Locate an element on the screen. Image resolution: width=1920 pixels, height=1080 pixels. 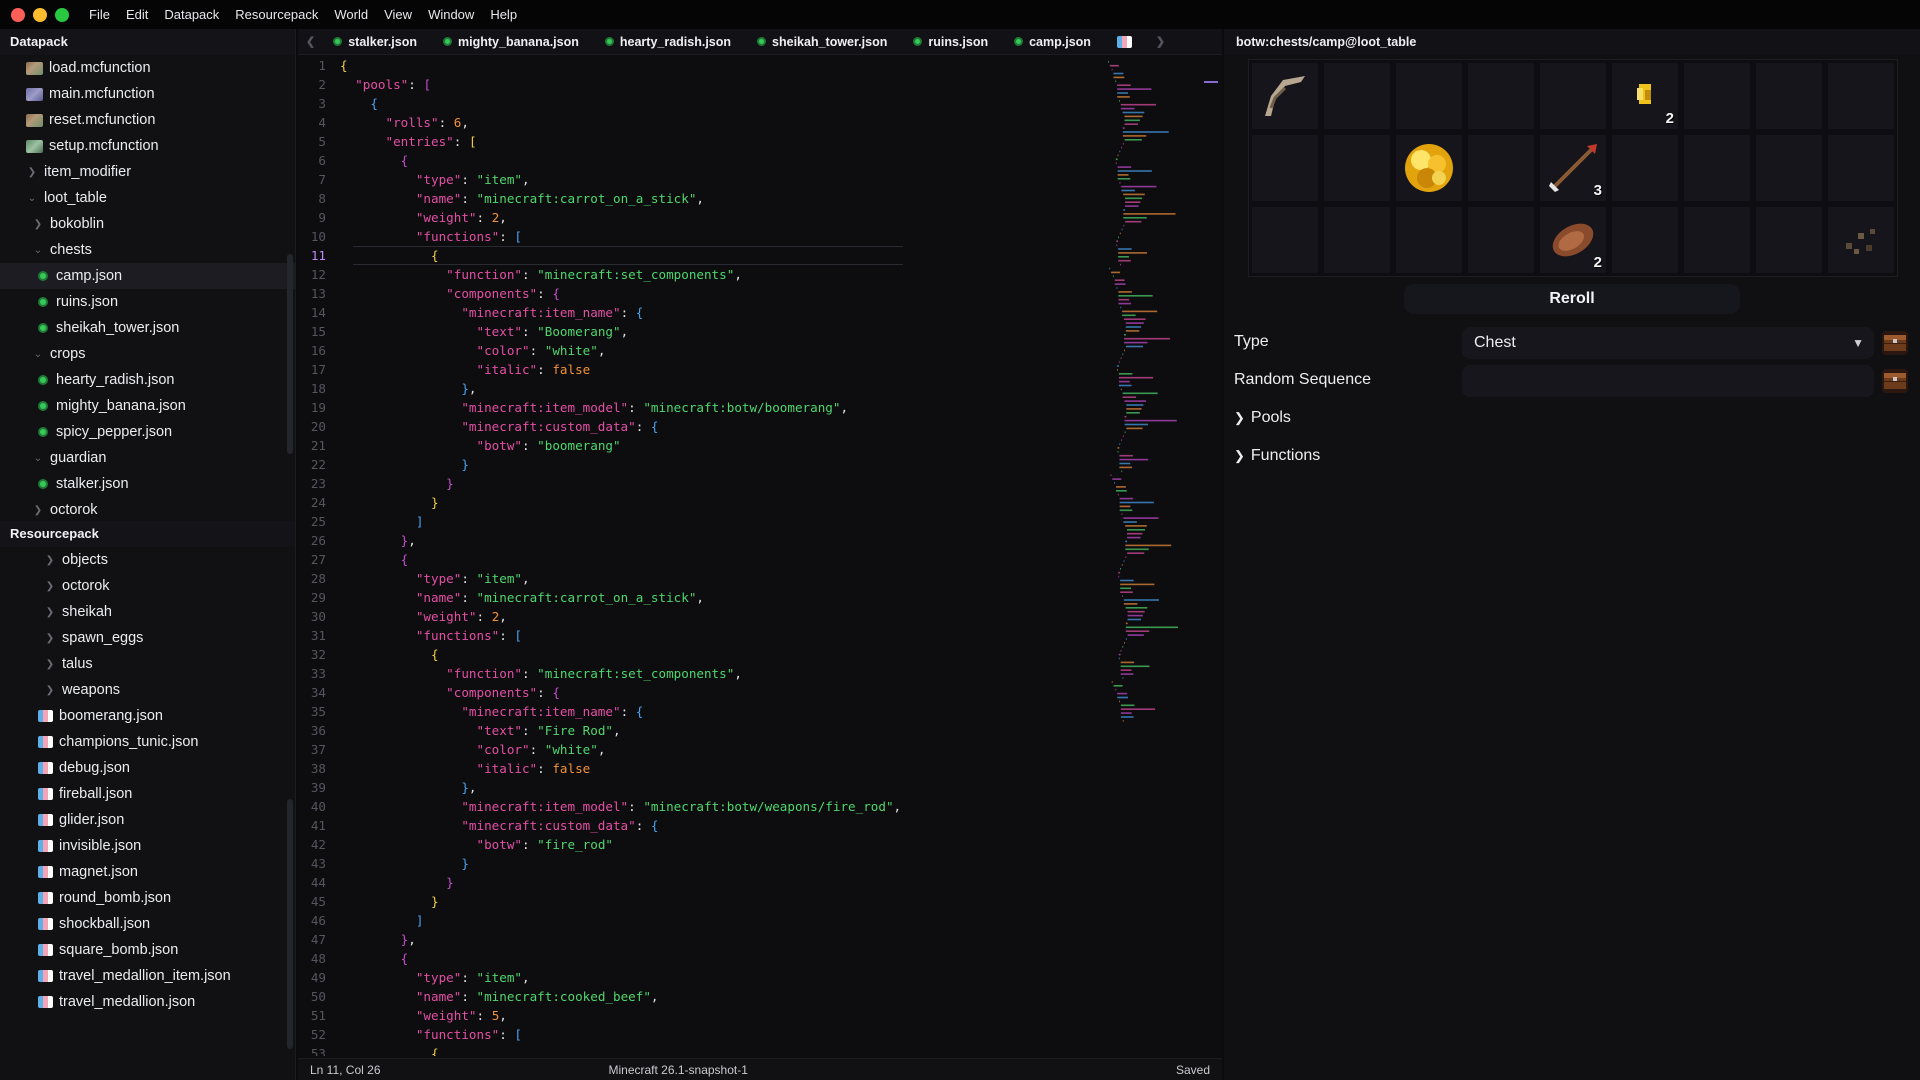
code-line: 35 "minecraft:item_name": { is located at coordinates (708, 711).